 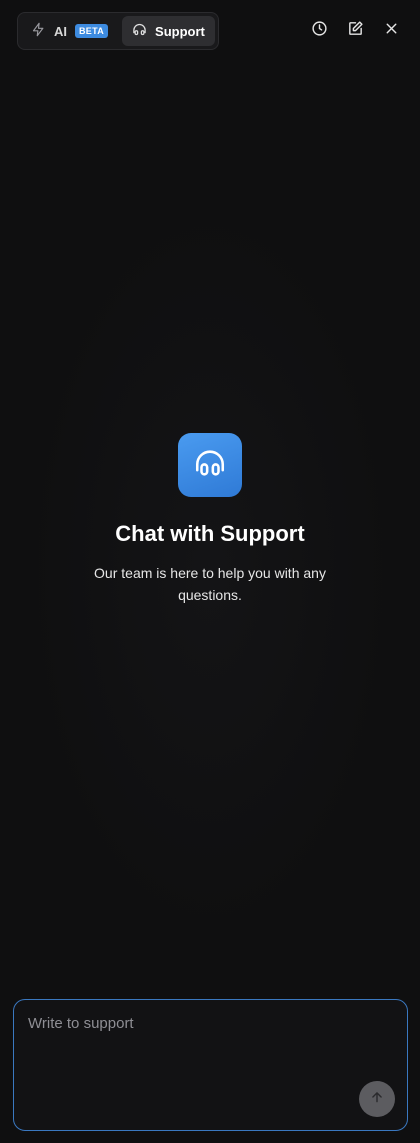 I want to click on close-button, so click(x=391, y=31).